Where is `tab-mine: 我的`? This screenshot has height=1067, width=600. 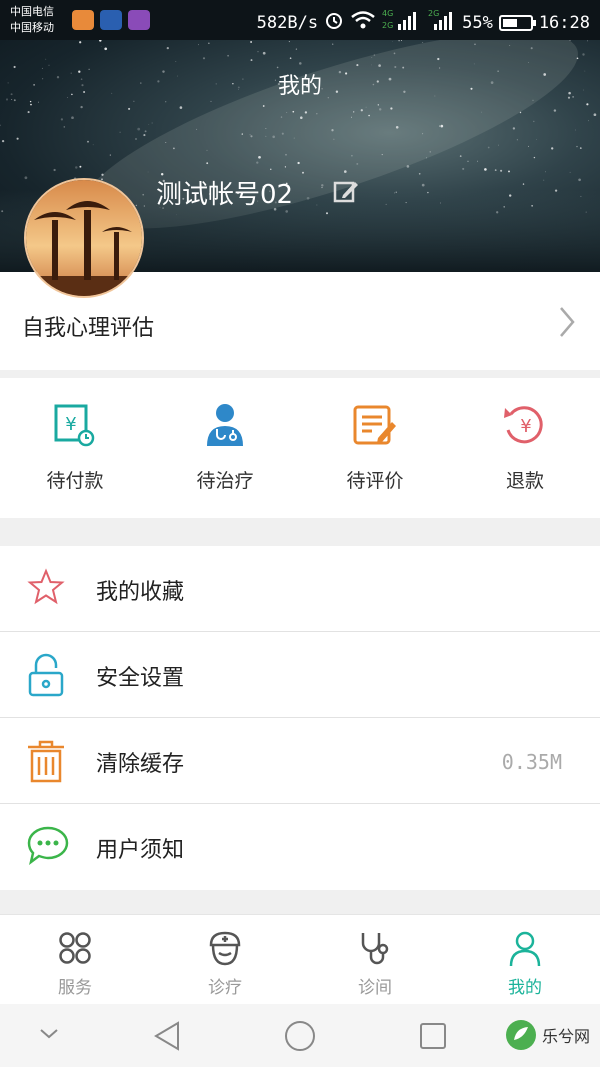 tab-mine: 我的 is located at coordinates (525, 959).